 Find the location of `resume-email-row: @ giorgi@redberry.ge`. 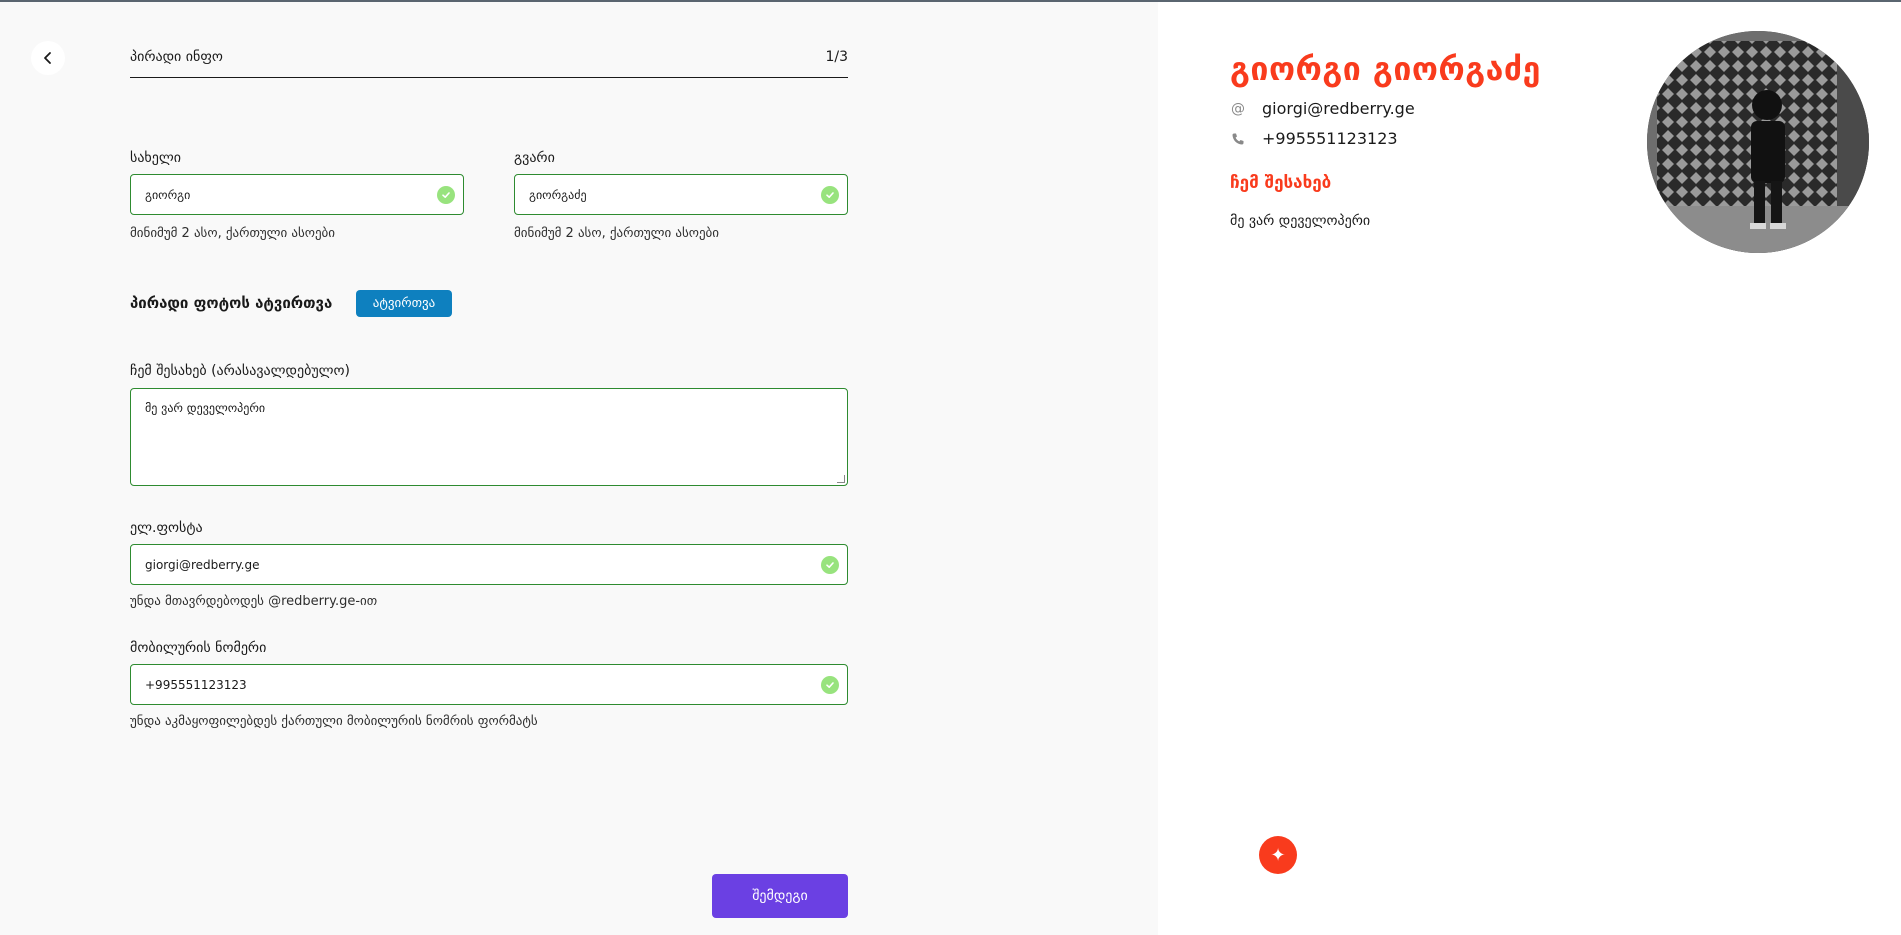

resume-email-row: @ giorgi@redberry.ge is located at coordinates (1322, 108).